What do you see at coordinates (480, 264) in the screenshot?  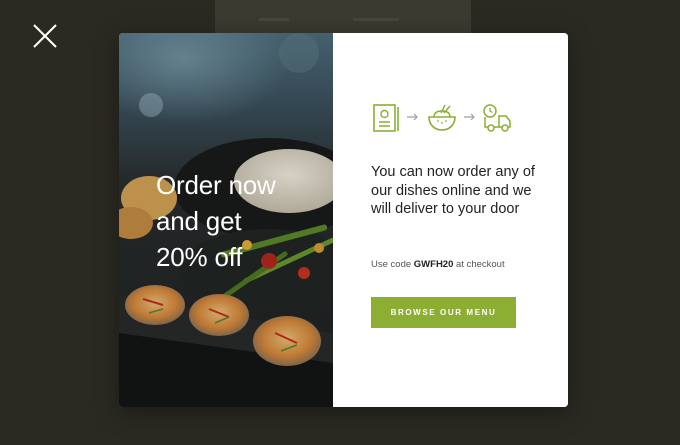 I see `promo-code-suffix: at checkout` at bounding box center [480, 264].